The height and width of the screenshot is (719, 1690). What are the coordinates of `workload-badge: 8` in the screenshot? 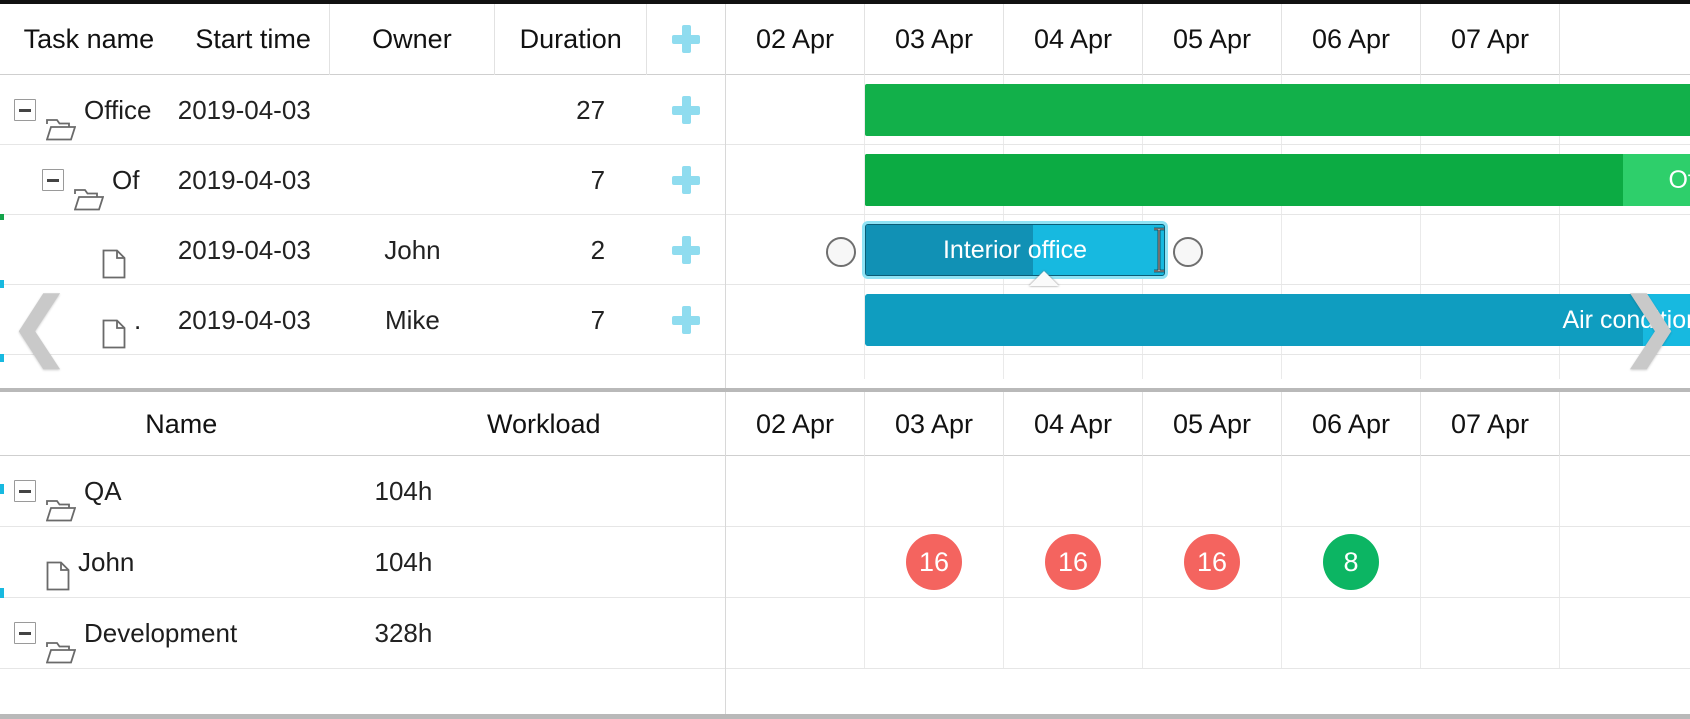 It's located at (1351, 562).